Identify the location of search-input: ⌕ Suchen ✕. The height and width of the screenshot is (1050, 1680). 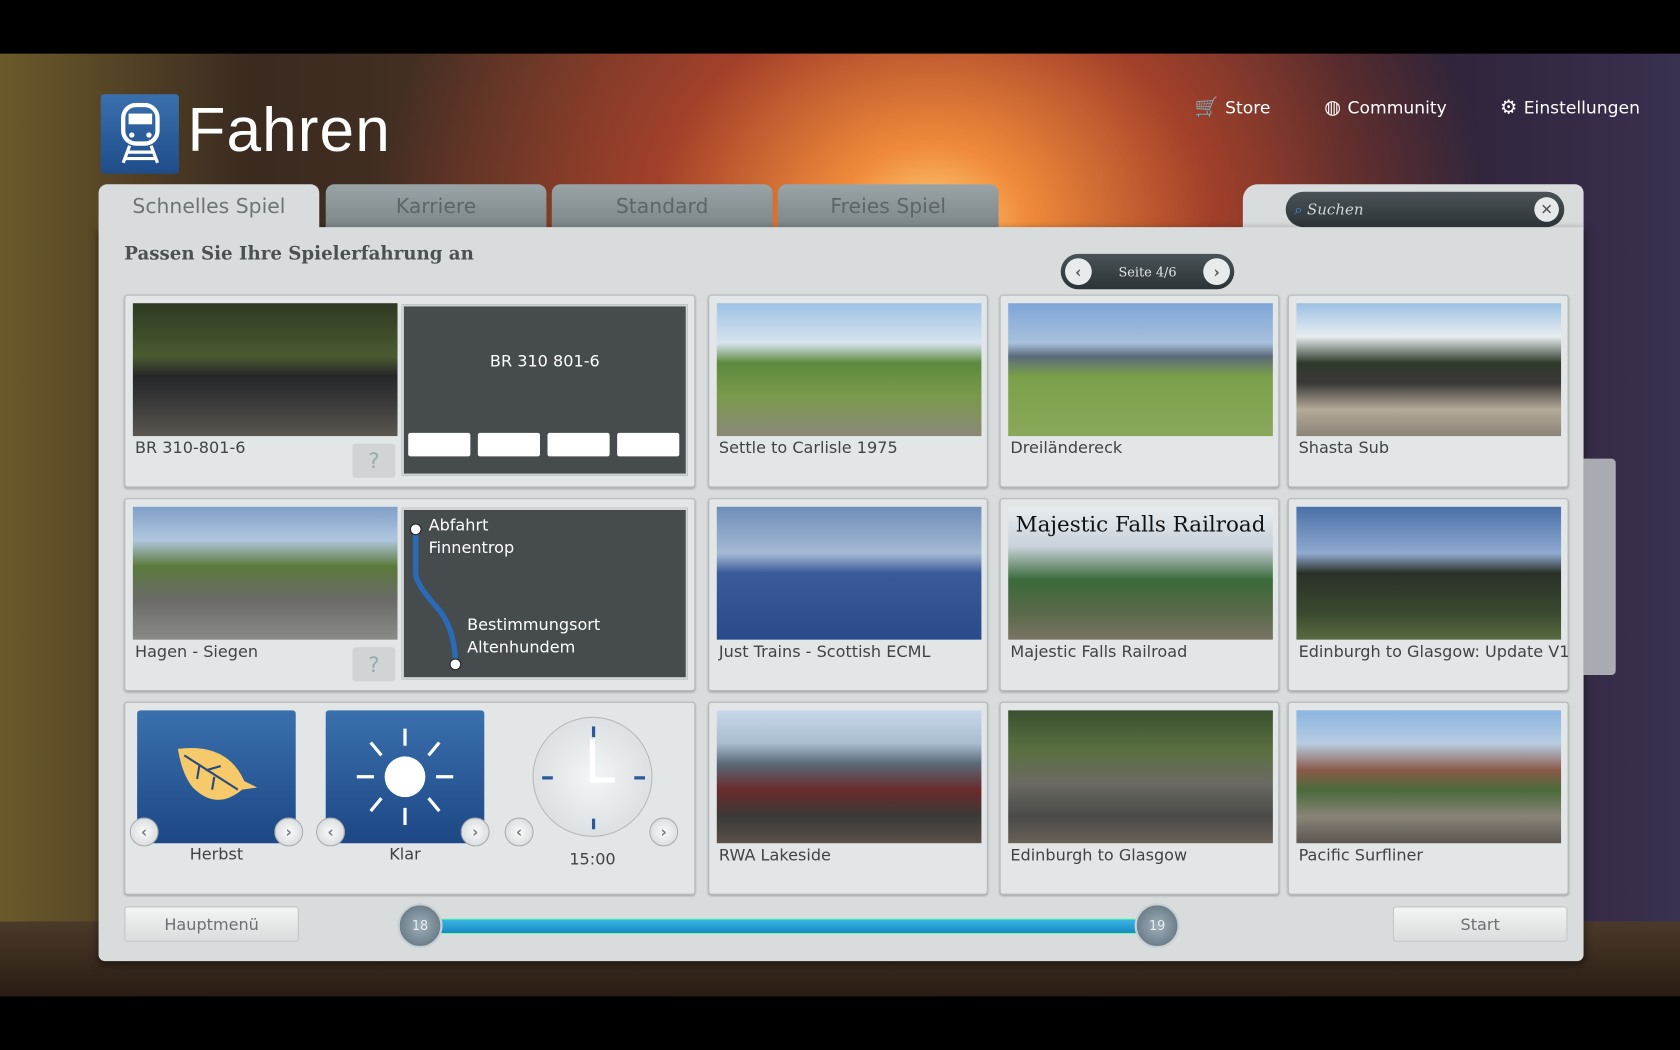
(1425, 209).